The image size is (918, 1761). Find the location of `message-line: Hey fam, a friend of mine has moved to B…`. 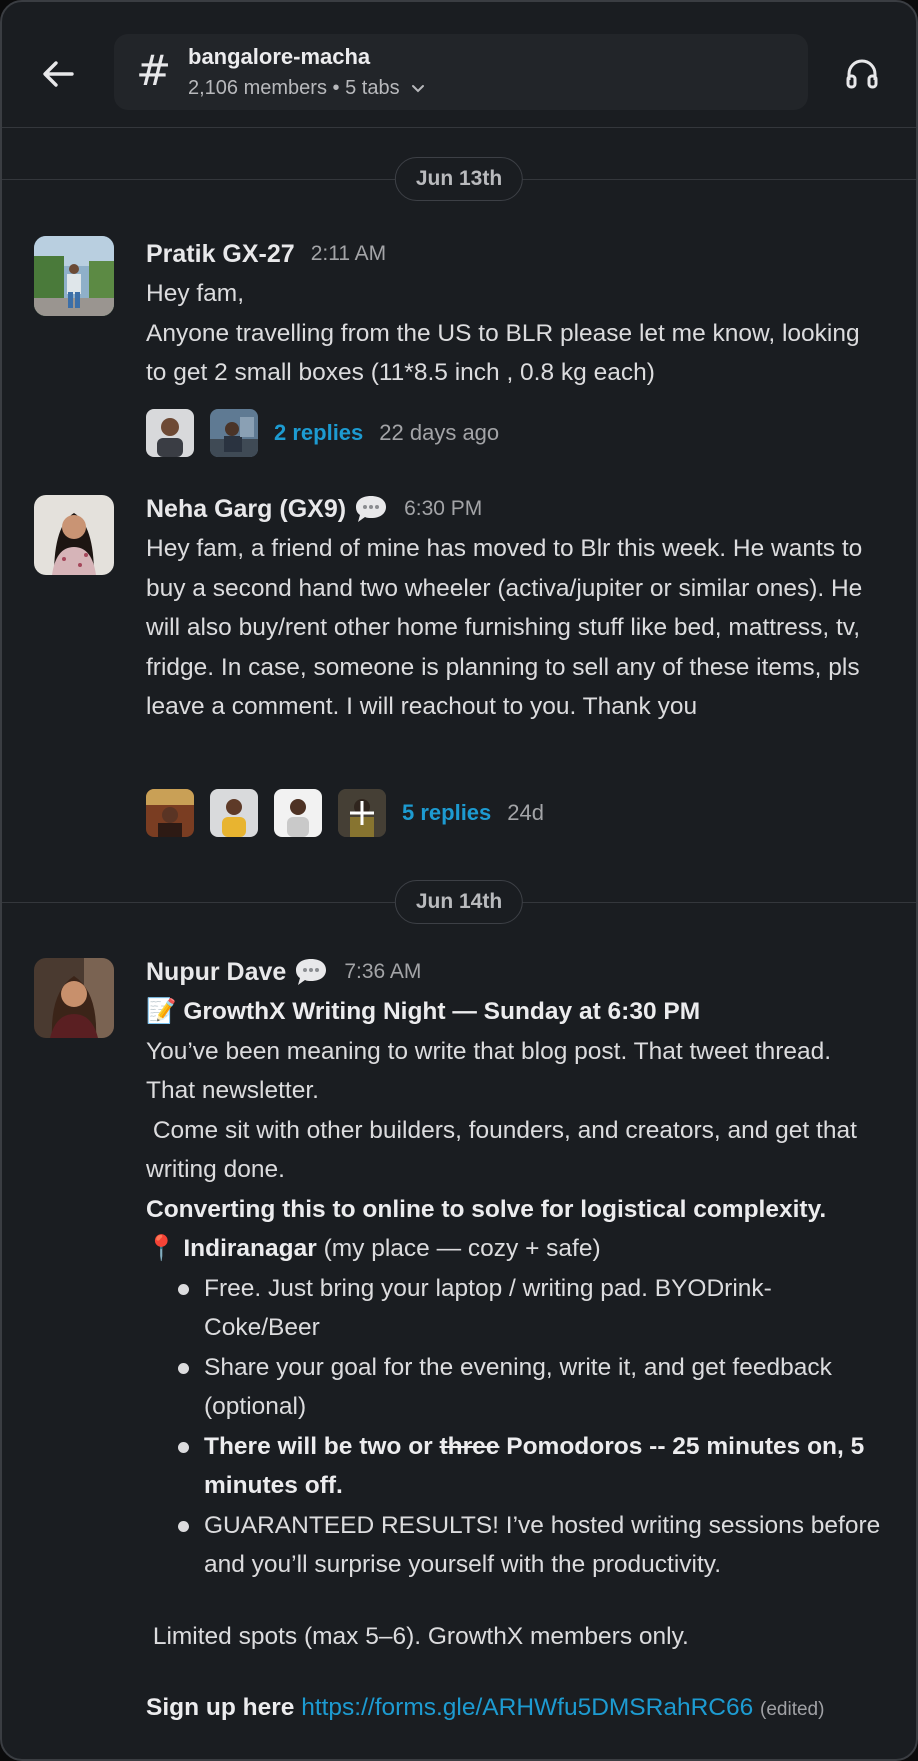

message-line: Hey fam, a friend of mine has moved to B… is located at coordinates (508, 627).